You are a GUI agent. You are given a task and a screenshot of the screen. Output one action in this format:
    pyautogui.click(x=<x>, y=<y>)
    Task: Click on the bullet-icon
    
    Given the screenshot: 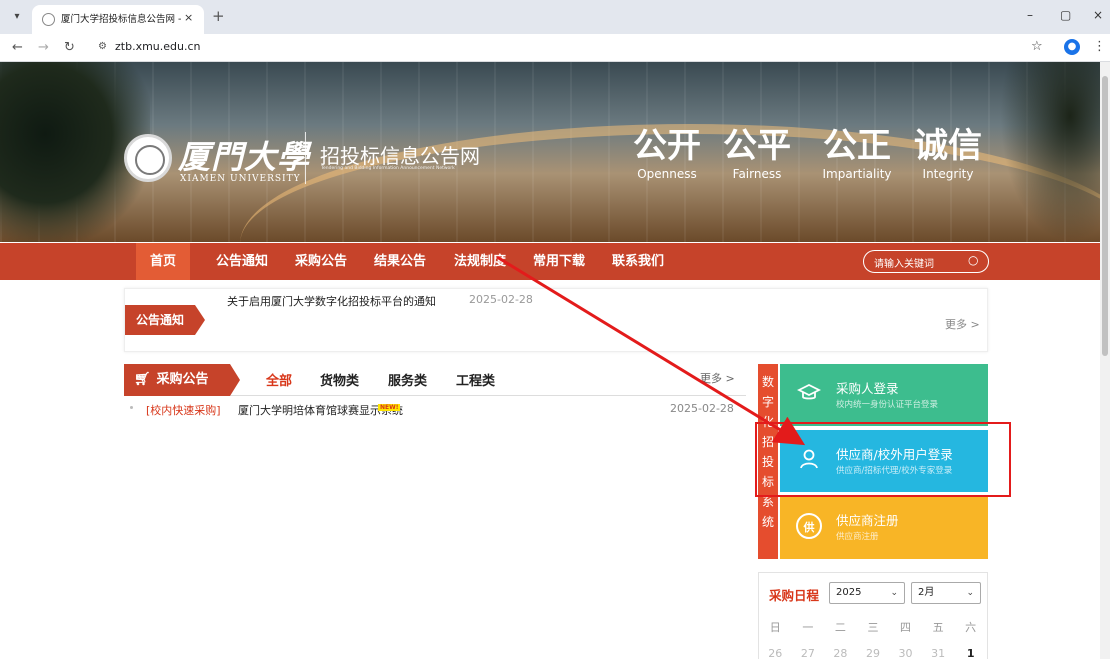 What is the action you would take?
    pyautogui.click(x=131, y=407)
    